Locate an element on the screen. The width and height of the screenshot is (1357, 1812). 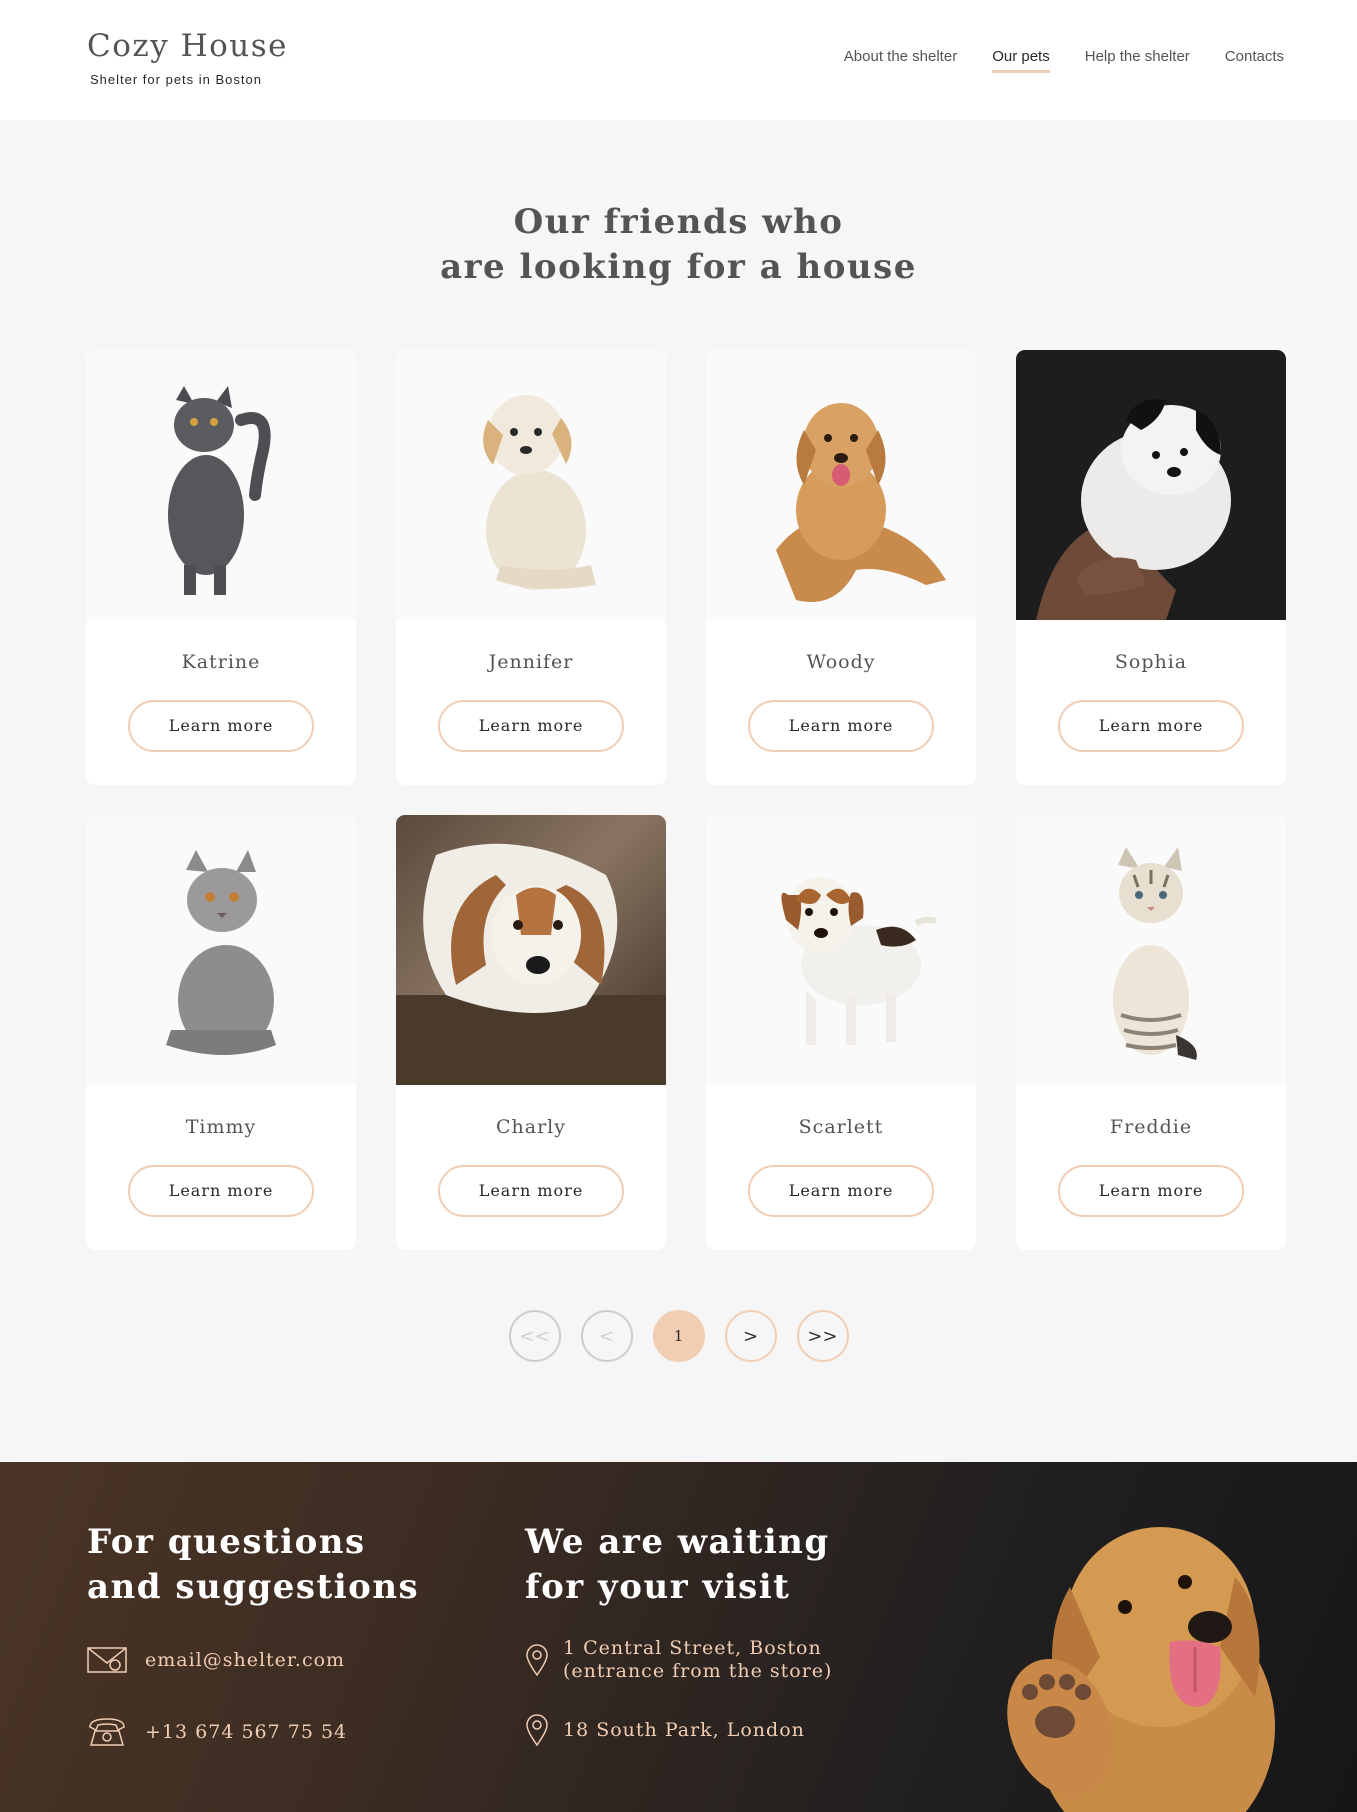
footer-questions-line-2: and suggestions is located at coordinates (253, 1587).